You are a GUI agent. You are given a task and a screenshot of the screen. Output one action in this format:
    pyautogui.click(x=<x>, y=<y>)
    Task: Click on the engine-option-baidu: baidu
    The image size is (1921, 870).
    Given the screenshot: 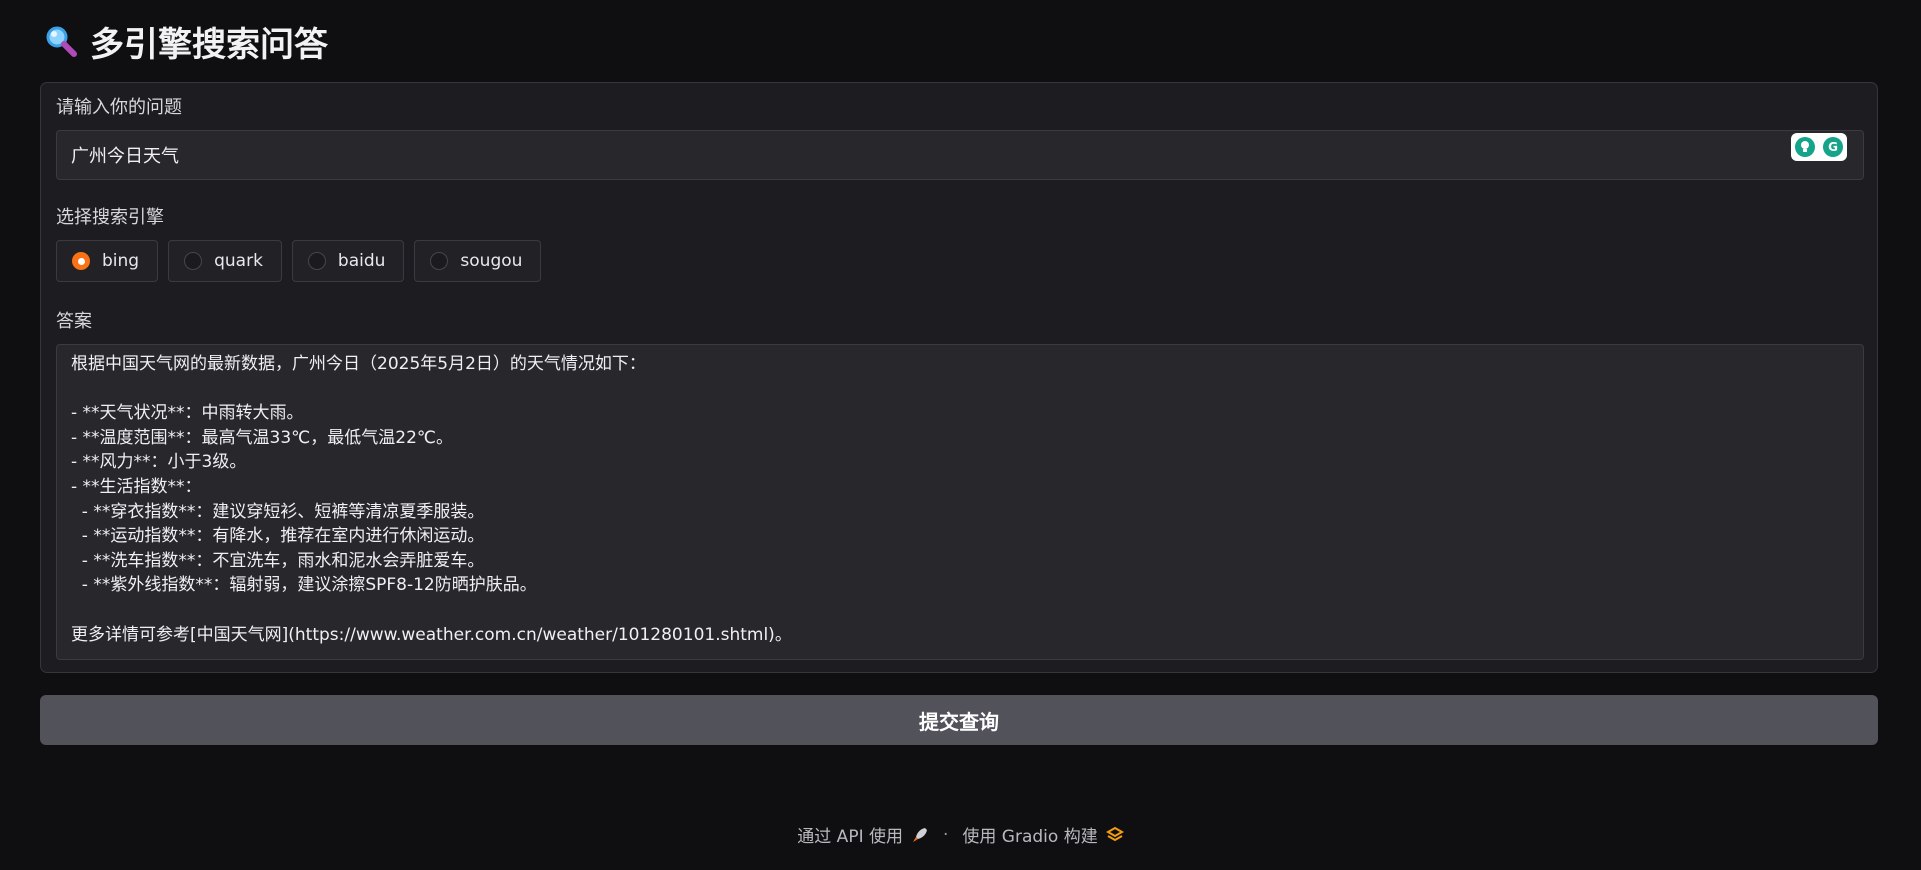 What is the action you would take?
    pyautogui.click(x=348, y=261)
    